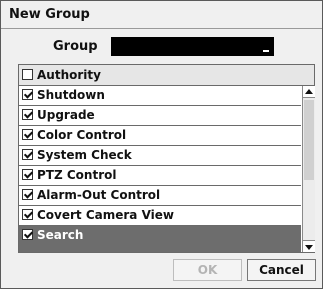 This screenshot has width=323, height=289. I want to click on scroll-up-button, so click(309, 92).